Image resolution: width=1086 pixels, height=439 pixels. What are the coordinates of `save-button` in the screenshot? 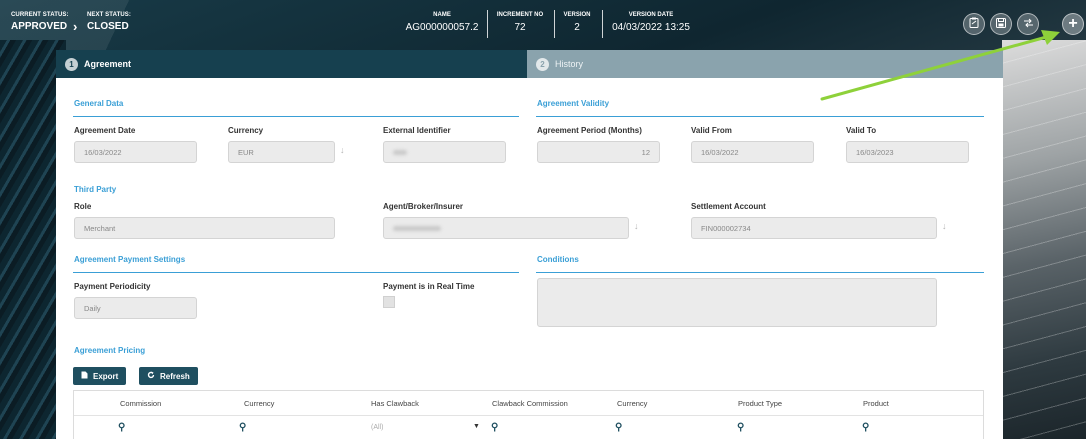 It's located at (1001, 24).